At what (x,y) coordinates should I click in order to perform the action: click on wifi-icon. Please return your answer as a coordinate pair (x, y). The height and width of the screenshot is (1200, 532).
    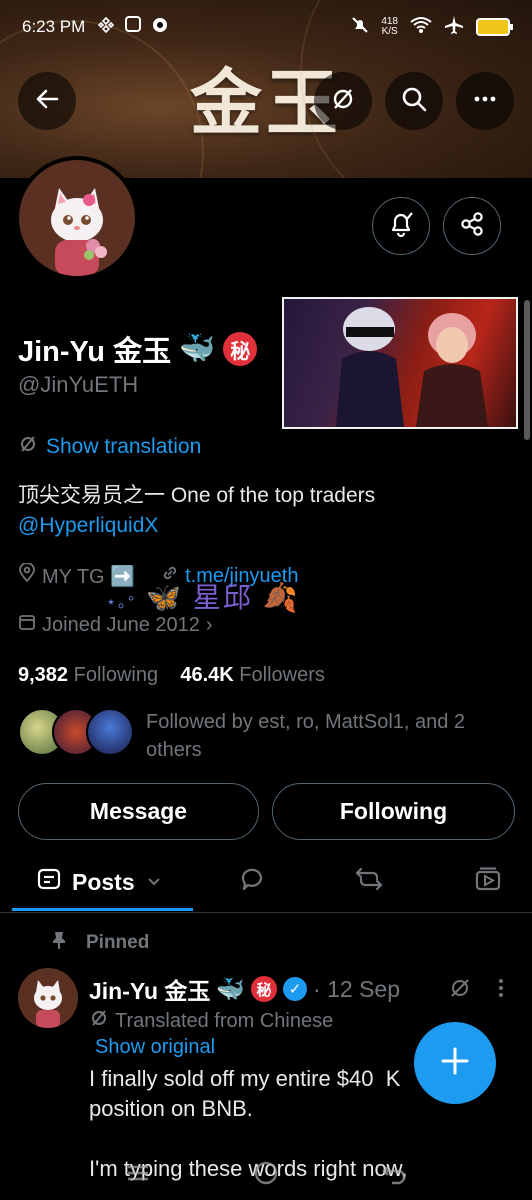
    Looking at the image, I should click on (421, 27).